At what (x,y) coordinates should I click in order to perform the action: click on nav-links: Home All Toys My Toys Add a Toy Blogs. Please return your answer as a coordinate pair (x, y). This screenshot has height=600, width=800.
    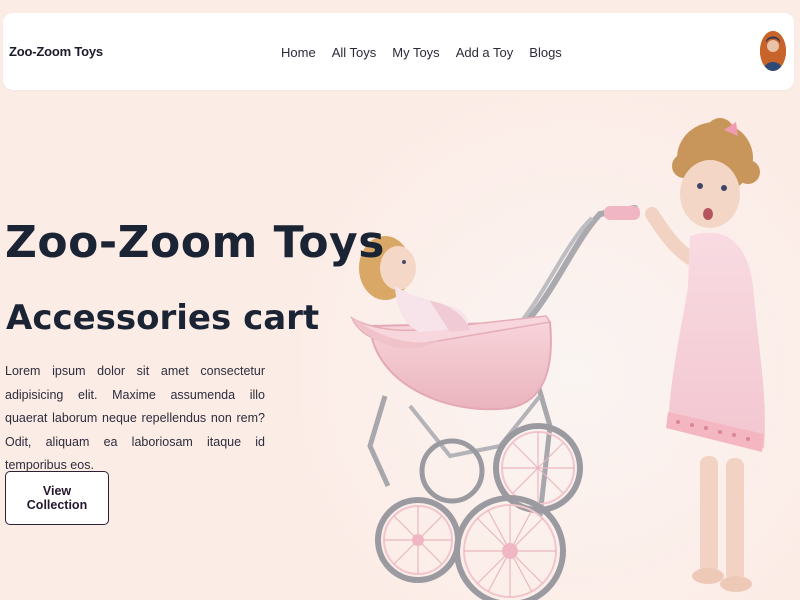
    Looking at the image, I should click on (421, 52).